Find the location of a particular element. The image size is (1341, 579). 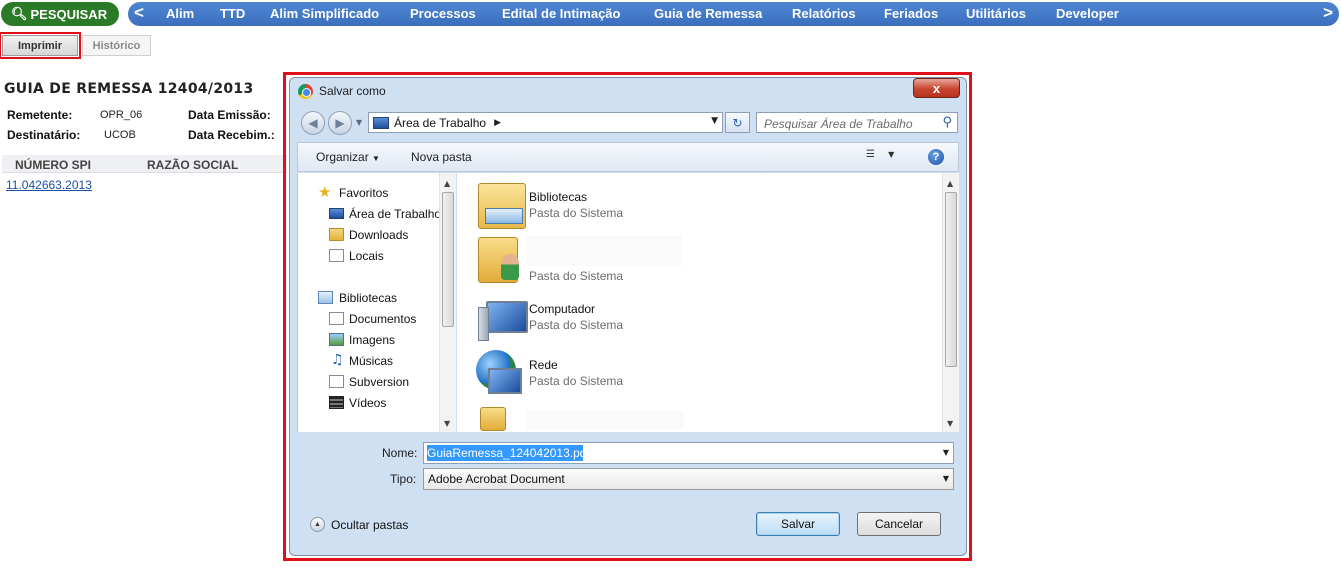

refresh-icon: ↻ is located at coordinates (737, 122).